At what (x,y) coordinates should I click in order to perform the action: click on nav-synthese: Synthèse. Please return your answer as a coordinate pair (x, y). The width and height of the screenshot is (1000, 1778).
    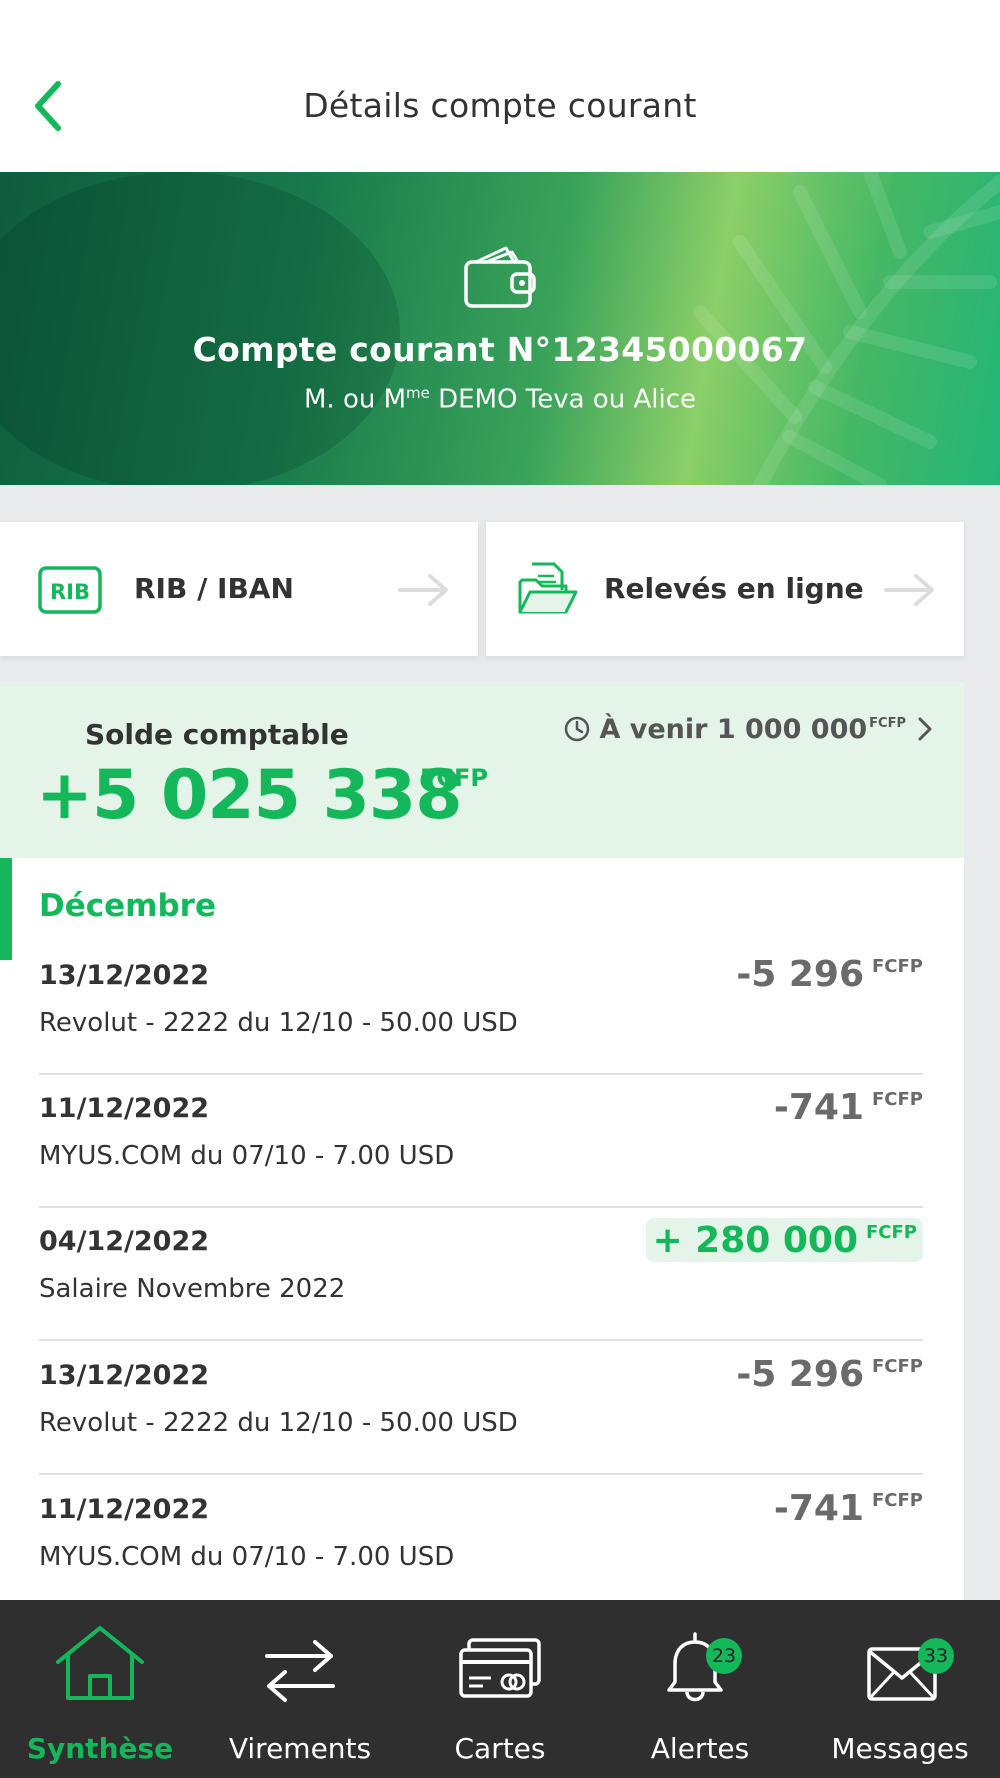
    Looking at the image, I should click on (100, 1689).